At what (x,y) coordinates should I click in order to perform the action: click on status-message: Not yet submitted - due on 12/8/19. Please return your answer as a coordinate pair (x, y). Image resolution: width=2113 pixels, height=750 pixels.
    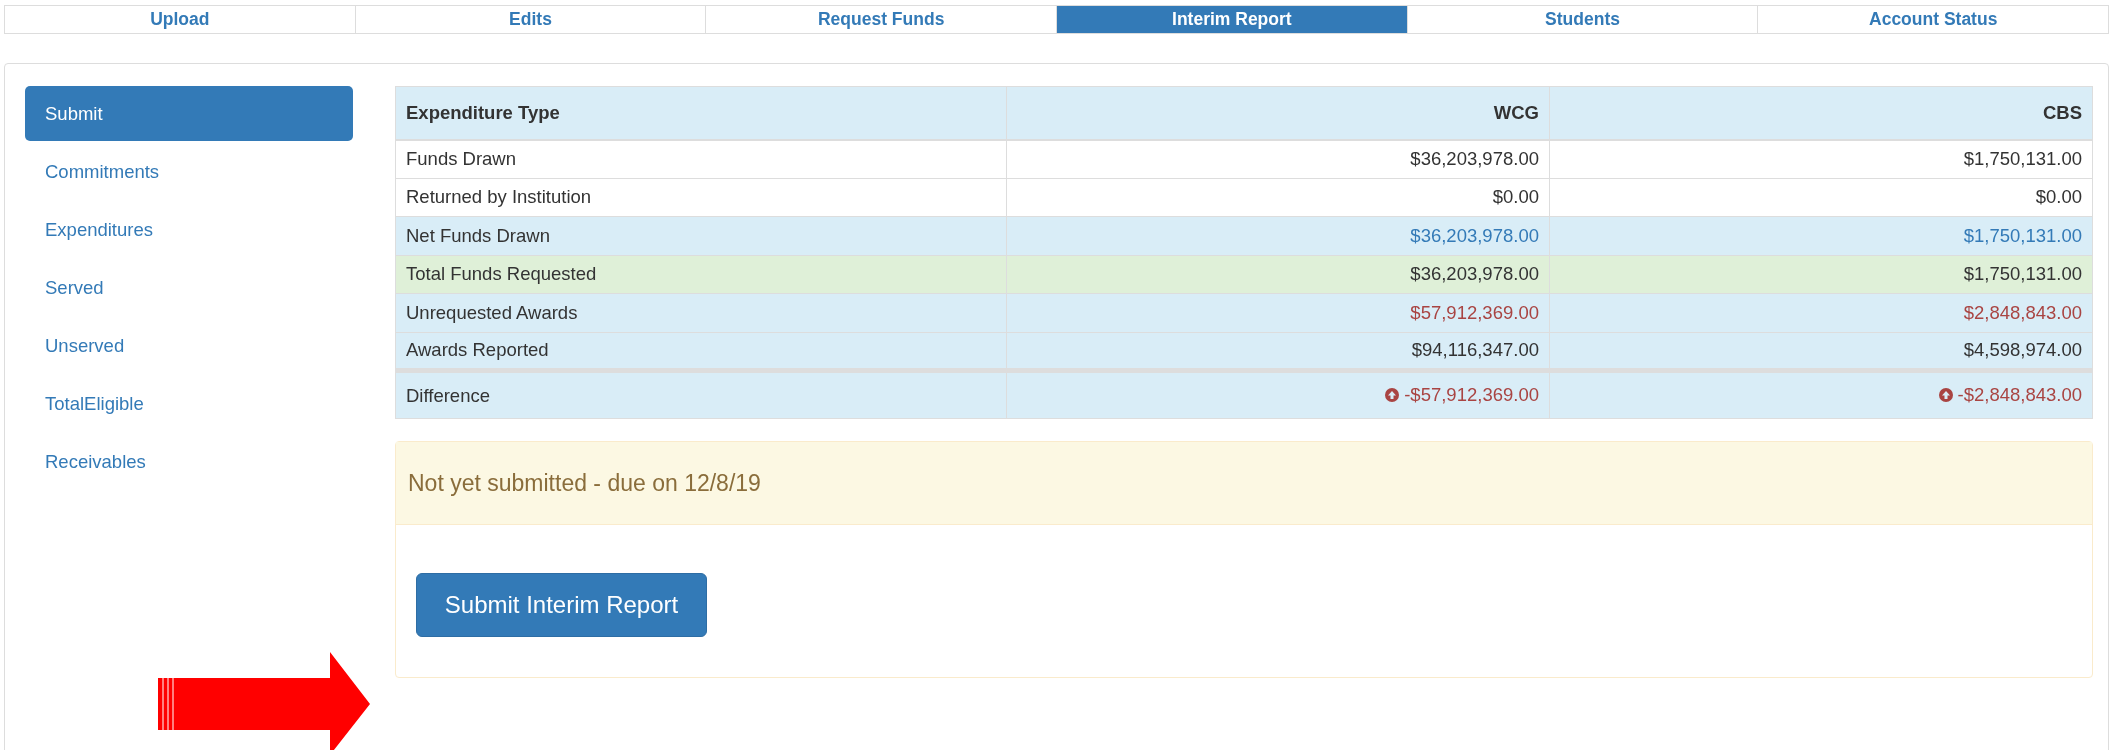
    Looking at the image, I should click on (584, 483).